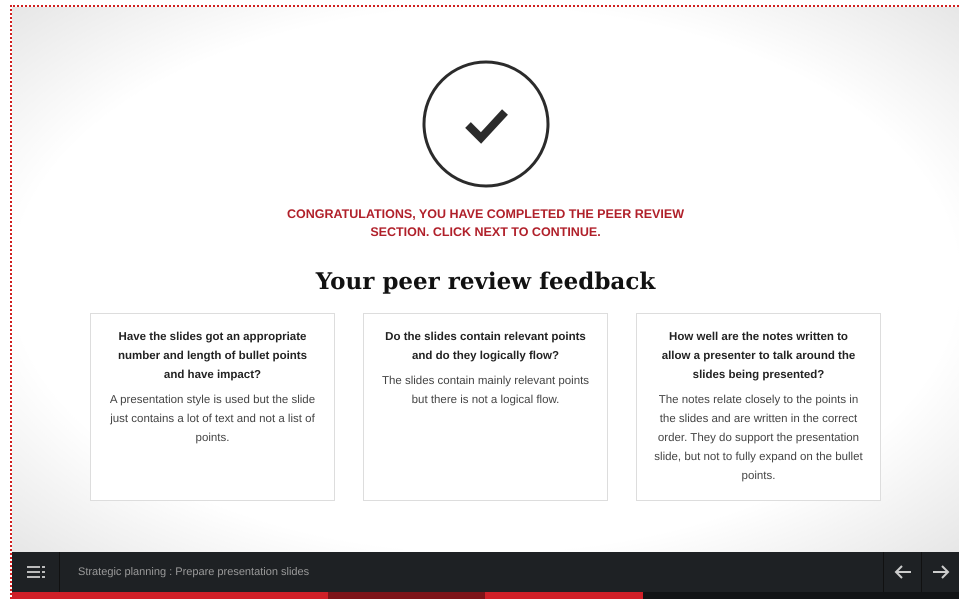 The image size is (959, 599). Describe the element at coordinates (212, 419) in the screenshot. I see `card-answer: A presentation style is used but the slide just contains a lot of text and not a list of points.` at that location.